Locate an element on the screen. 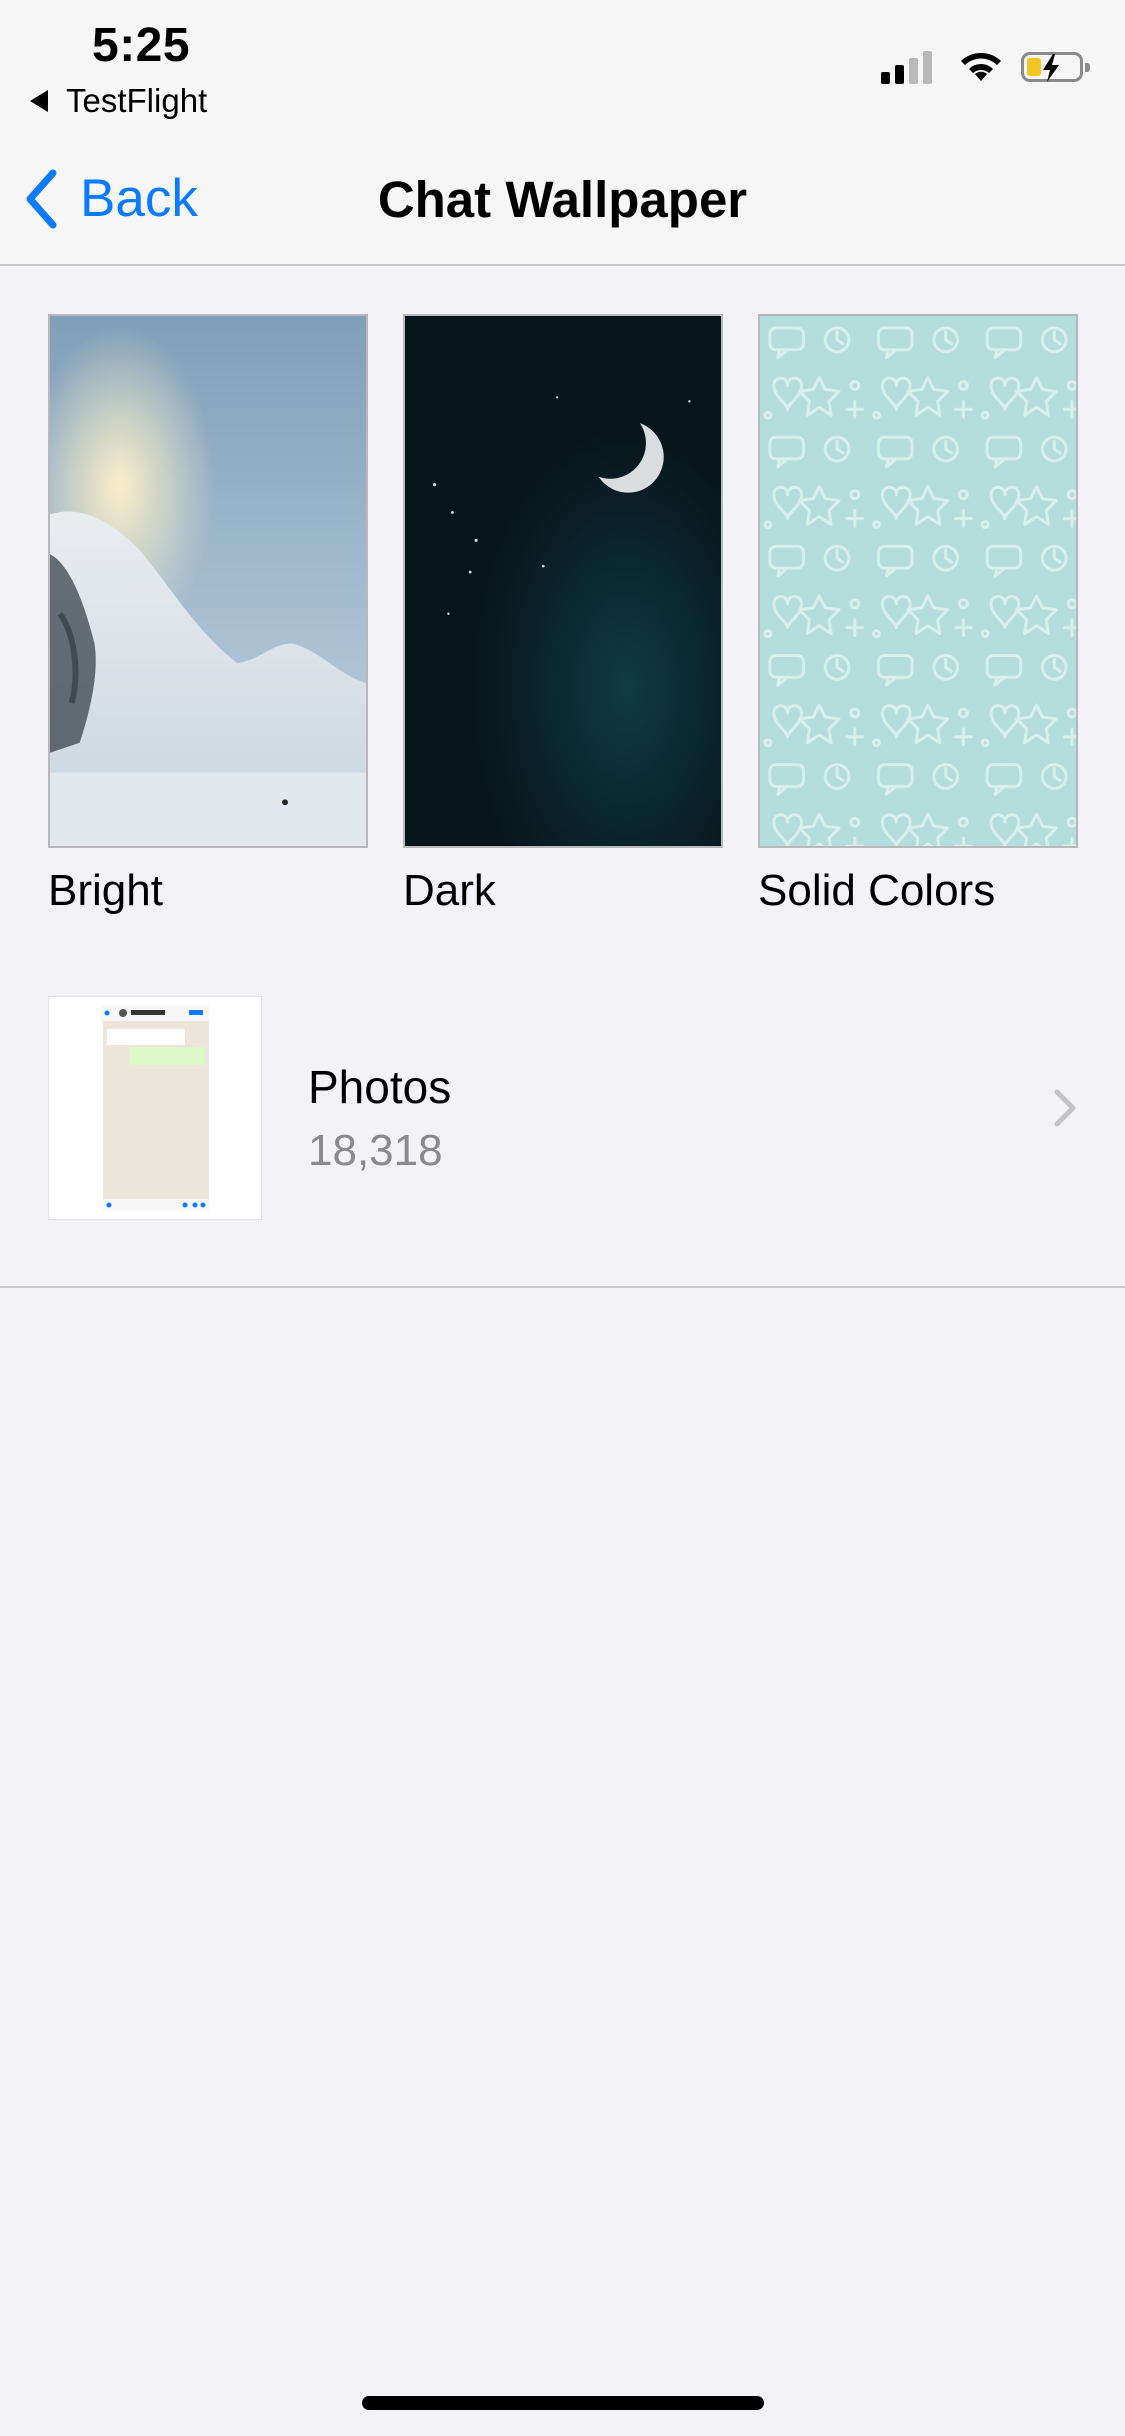 The image size is (1125, 2436). battery-icon is located at coordinates (1055, 67).